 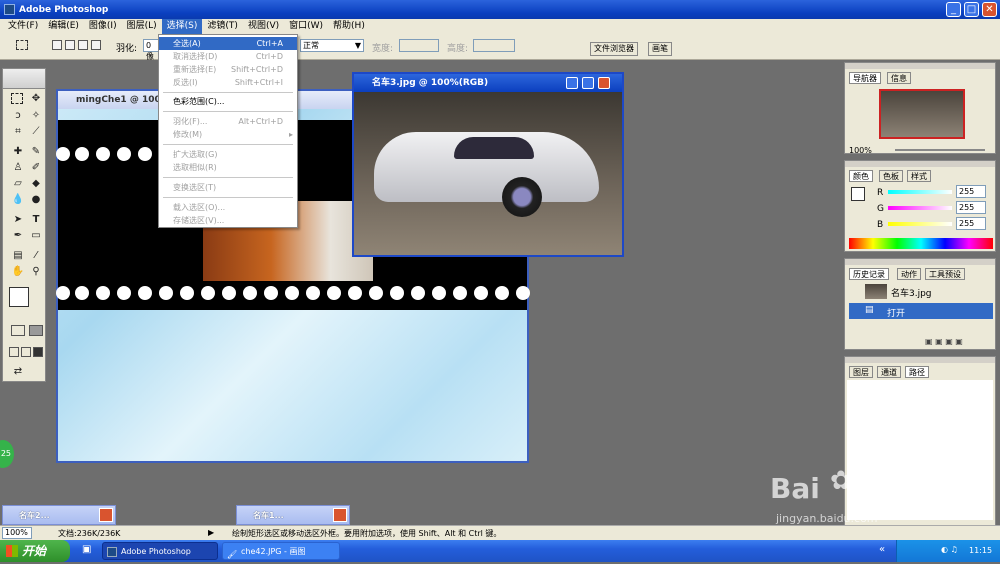 I want to click on menu-file: 文件(F), so click(x=23, y=26).